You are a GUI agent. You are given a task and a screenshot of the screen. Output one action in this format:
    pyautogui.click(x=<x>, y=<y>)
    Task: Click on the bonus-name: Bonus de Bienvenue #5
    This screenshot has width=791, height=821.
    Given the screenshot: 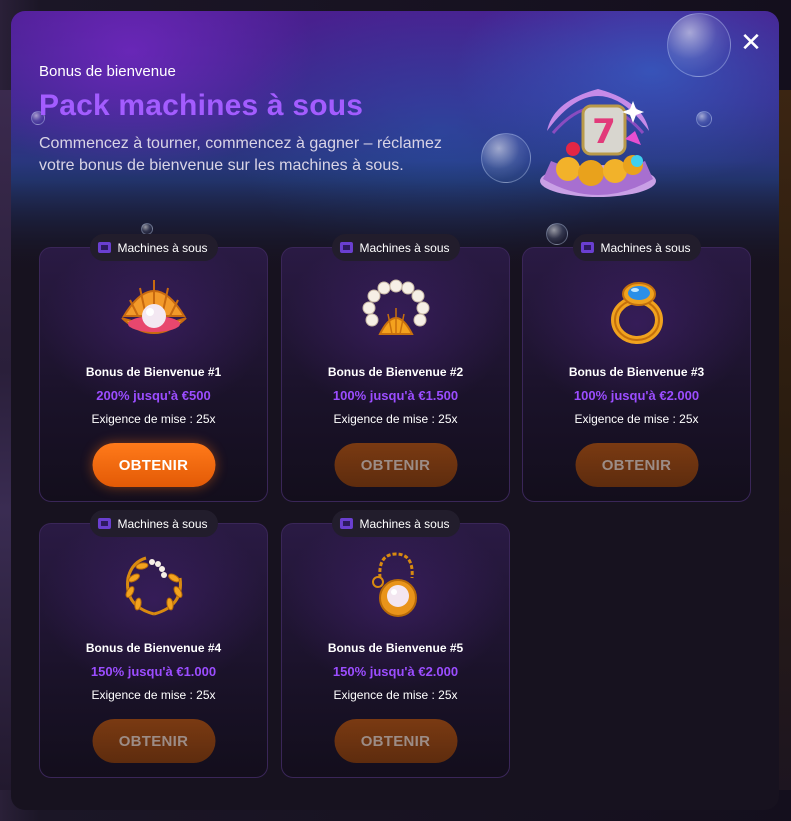 What is the action you would take?
    pyautogui.click(x=395, y=648)
    